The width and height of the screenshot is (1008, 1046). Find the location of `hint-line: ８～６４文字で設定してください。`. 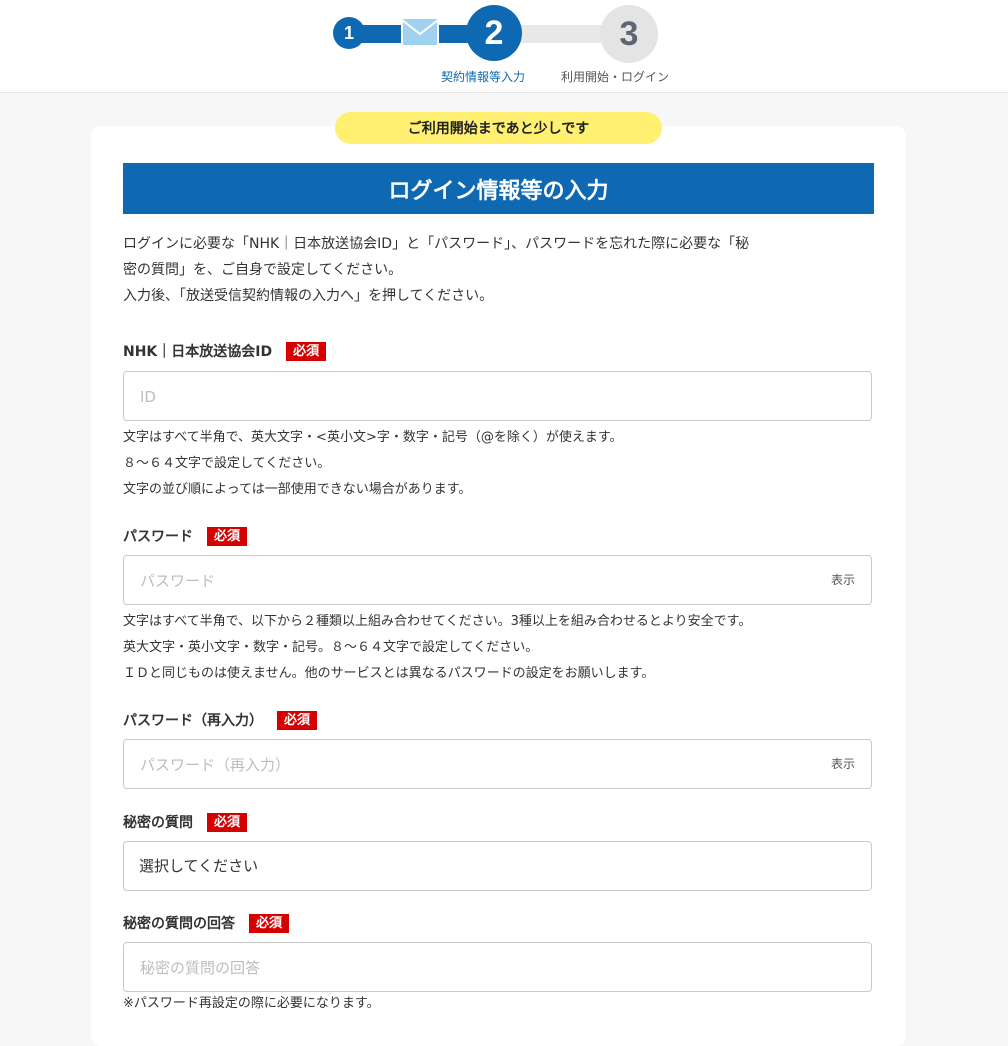

hint-line: ８～６４文字で設定してください。 is located at coordinates (227, 463).